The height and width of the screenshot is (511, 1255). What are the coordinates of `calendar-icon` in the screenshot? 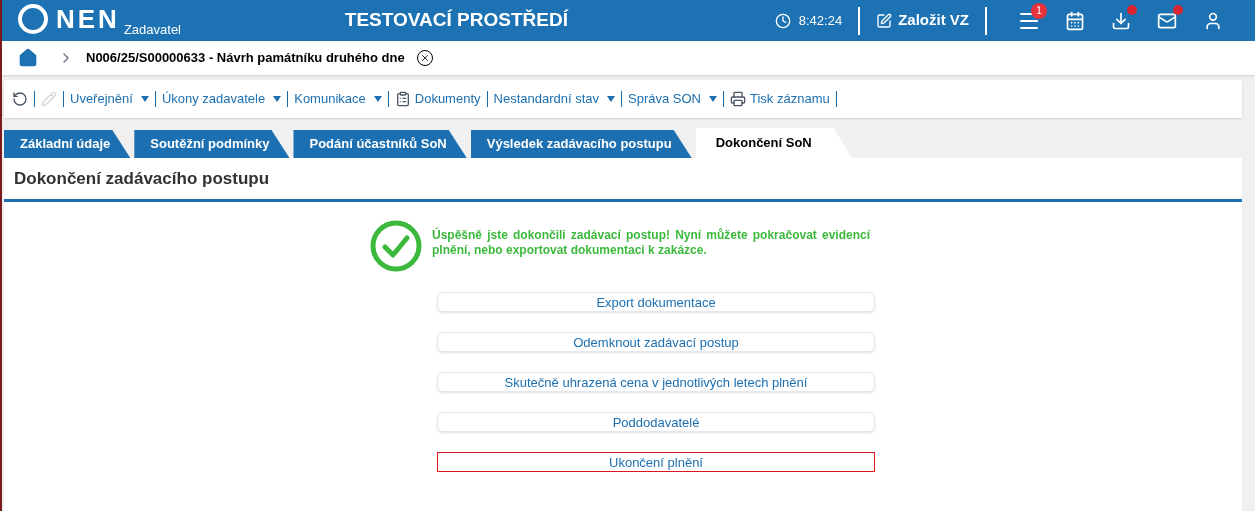 It's located at (1075, 20).